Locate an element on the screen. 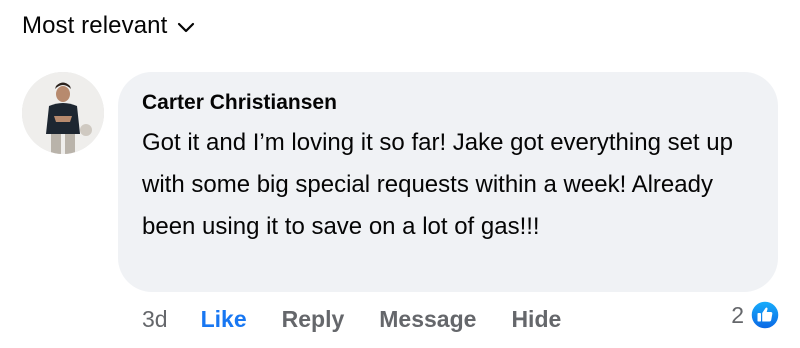  hide-button: Hide is located at coordinates (536, 319).